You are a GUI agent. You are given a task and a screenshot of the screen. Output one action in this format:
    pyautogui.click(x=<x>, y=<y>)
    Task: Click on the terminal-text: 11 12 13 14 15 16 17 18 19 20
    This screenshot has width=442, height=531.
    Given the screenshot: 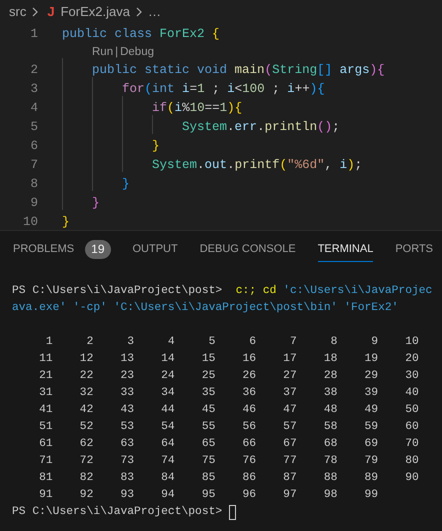 What is the action you would take?
    pyautogui.click(x=228, y=360)
    